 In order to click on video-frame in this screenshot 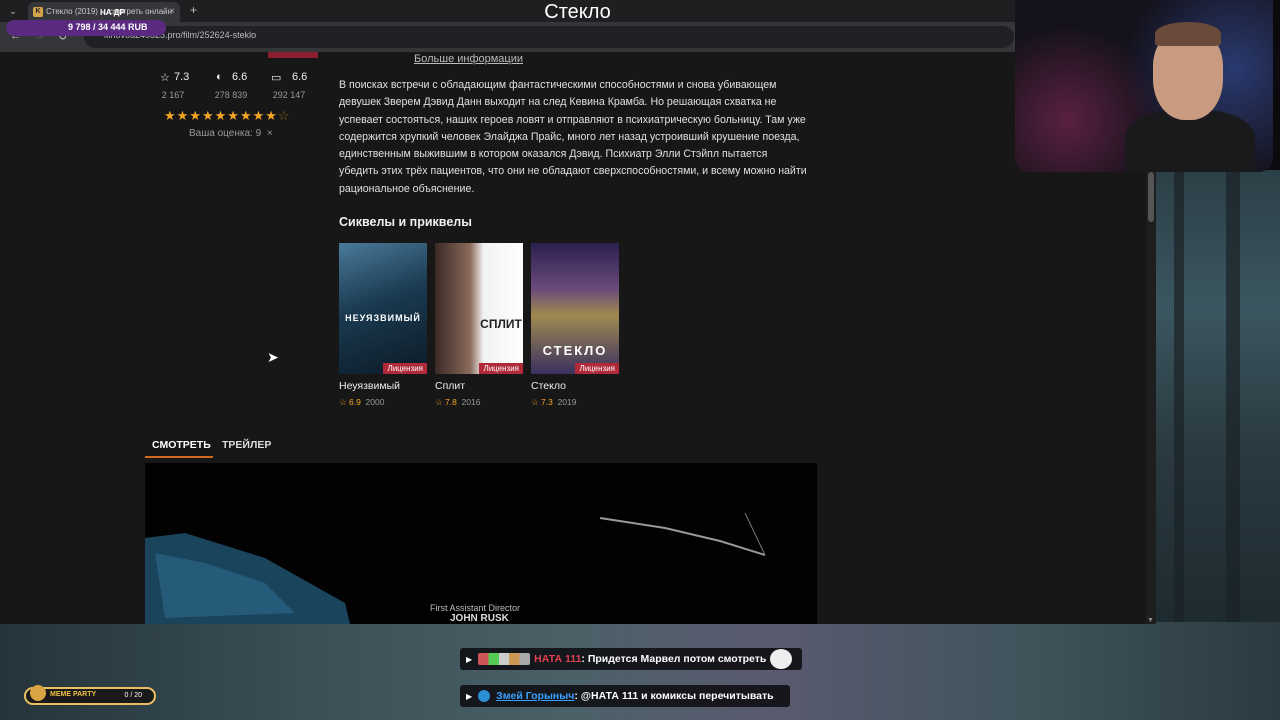, I will do `click(455, 568)`.